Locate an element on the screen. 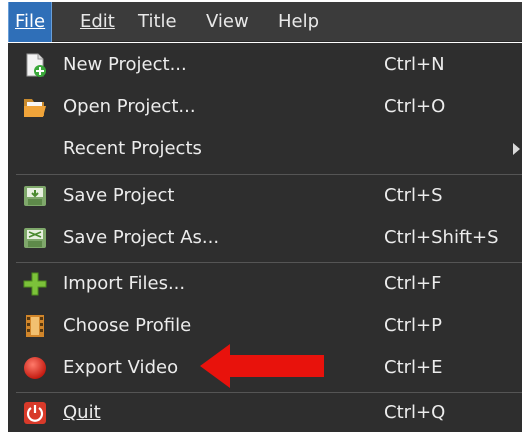 The width and height of the screenshot is (522, 432). menu-edit-label: Edit is located at coordinates (97, 21).